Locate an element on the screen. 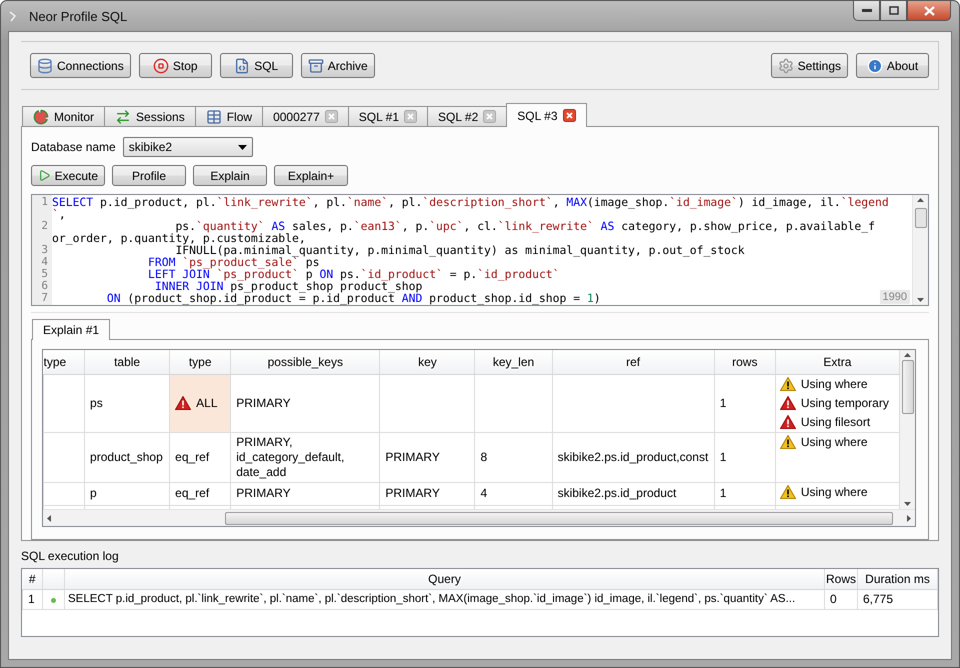 This screenshot has width=960, height=668. position-badge: 1990 is located at coordinates (895, 297).